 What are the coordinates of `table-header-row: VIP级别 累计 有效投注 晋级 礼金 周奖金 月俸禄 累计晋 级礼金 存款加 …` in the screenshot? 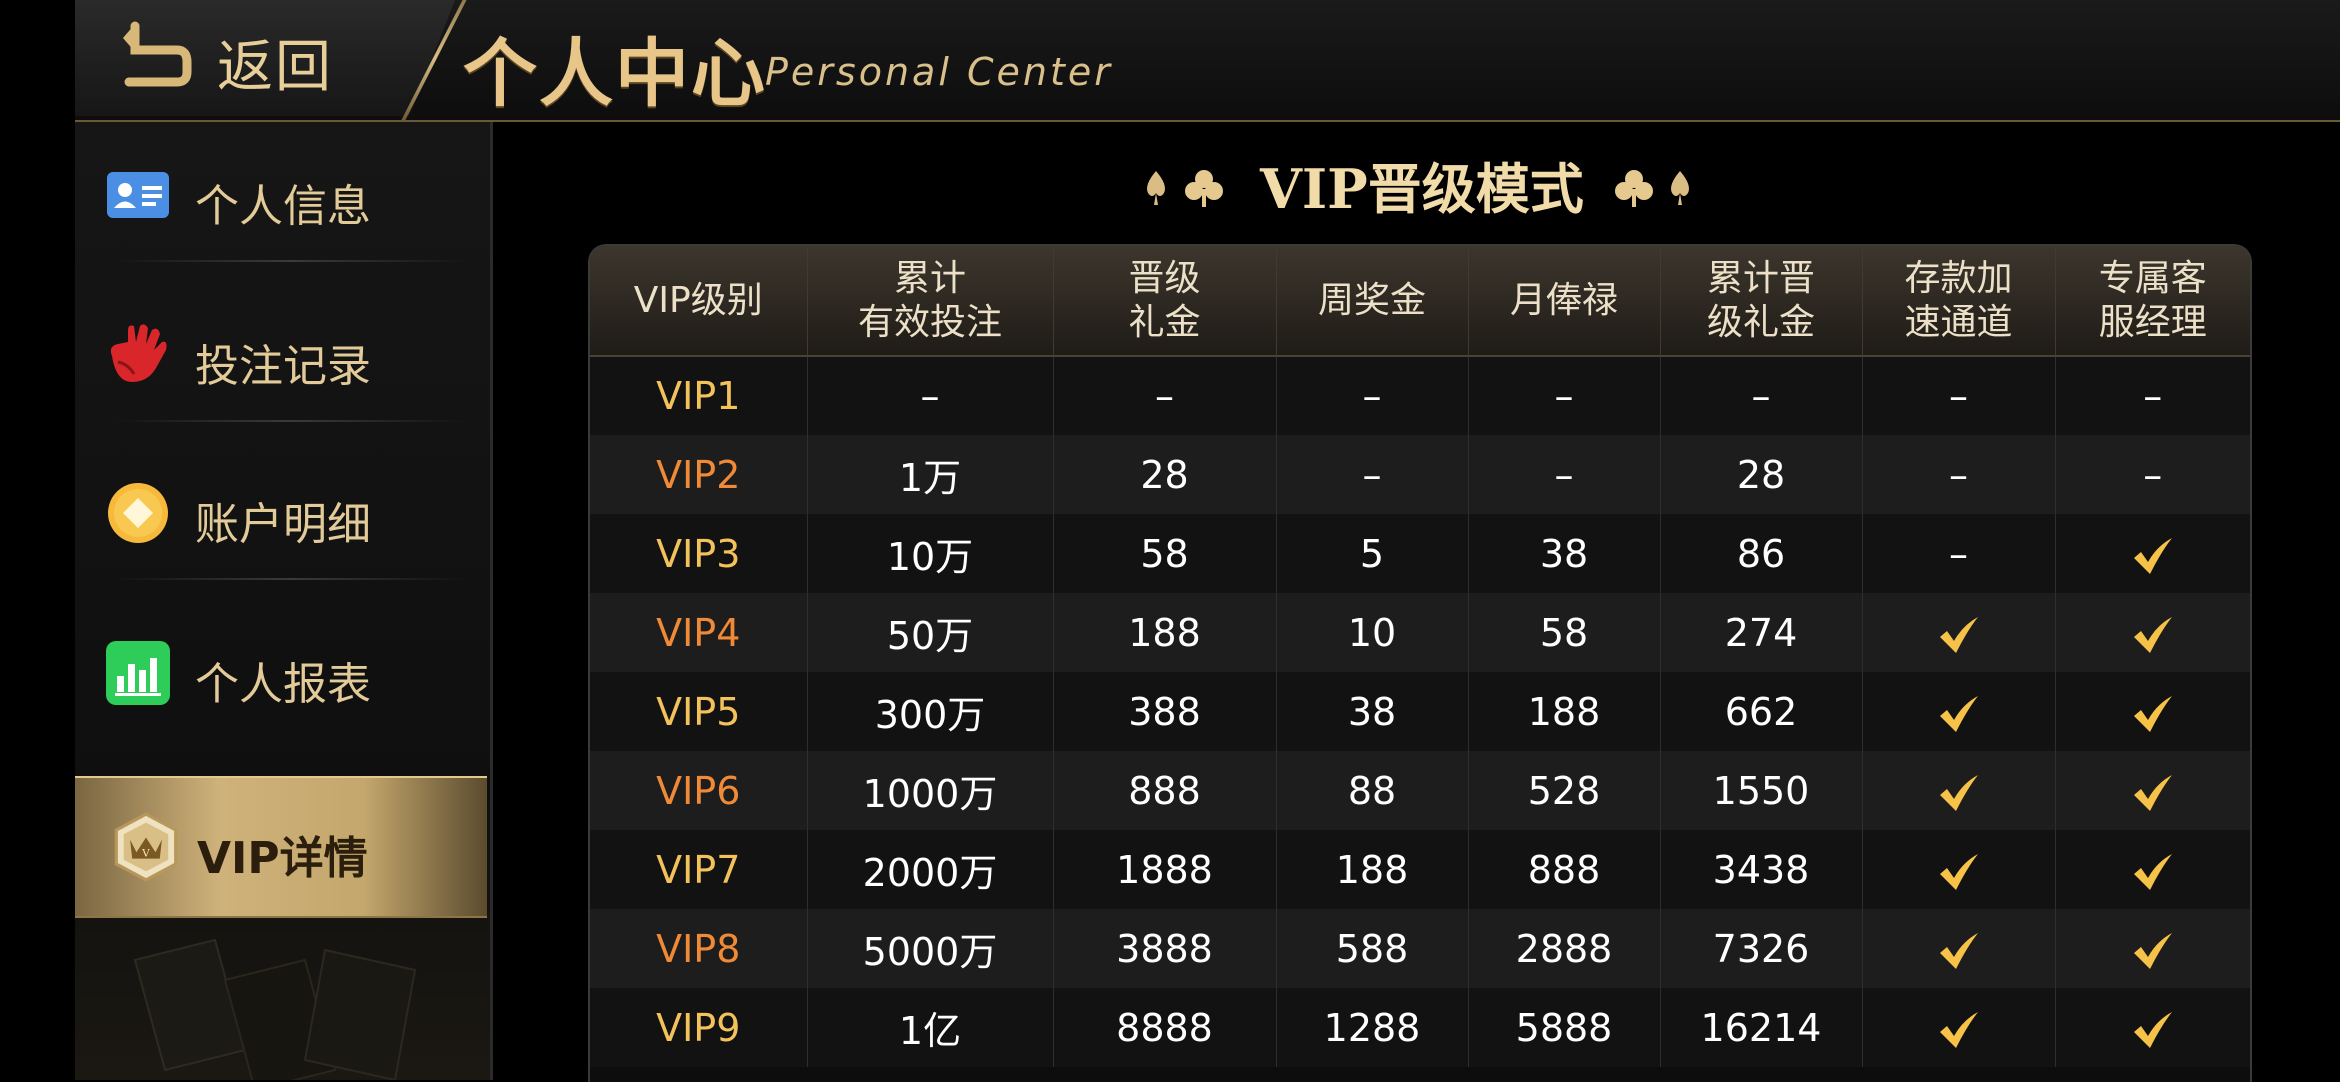 It's located at (1420, 301).